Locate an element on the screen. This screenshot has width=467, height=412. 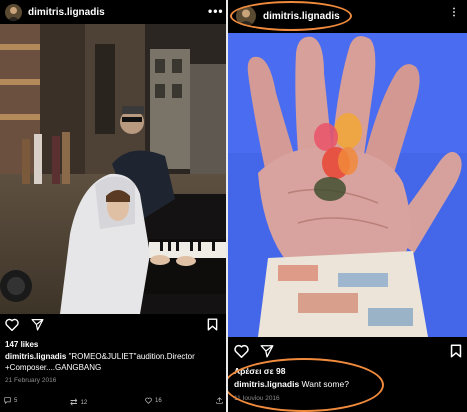
caption-text: Want some? is located at coordinates (324, 384).